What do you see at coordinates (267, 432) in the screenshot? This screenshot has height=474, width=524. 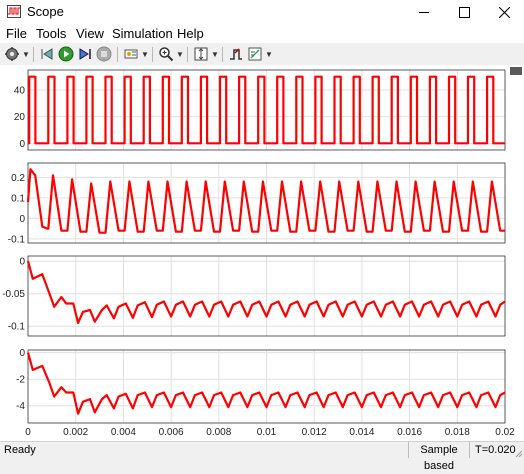 I see `plot-4-xtick-label: 0.01` at bounding box center [267, 432].